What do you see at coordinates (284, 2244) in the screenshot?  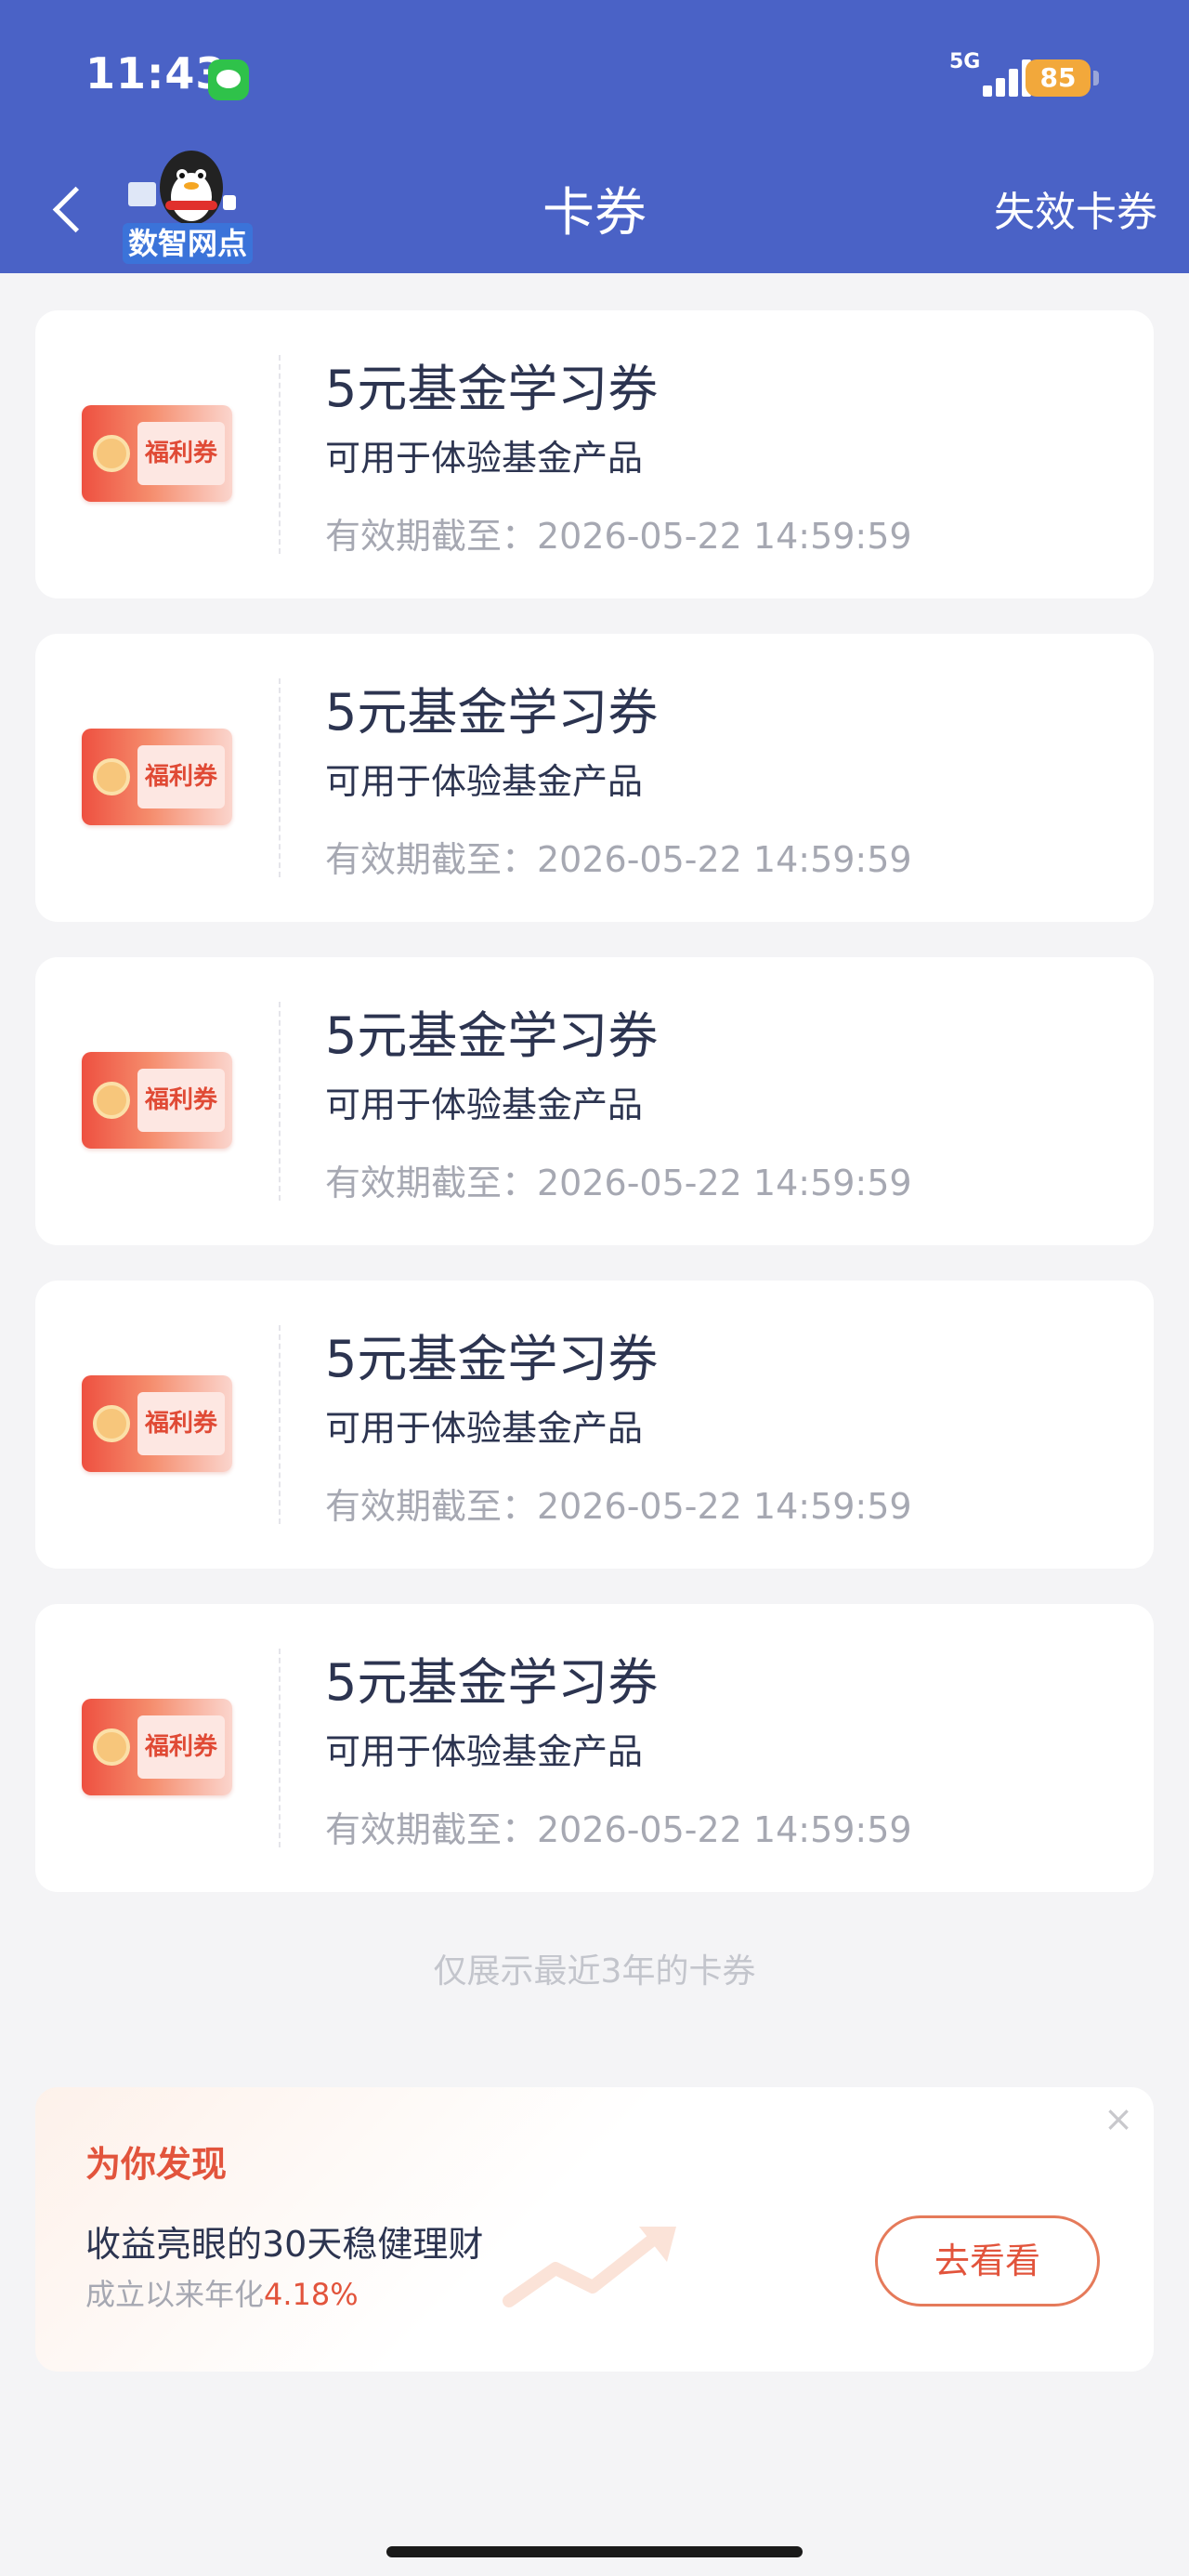 I see `promo-title: 收益亮眼的30天稳健理财` at bounding box center [284, 2244].